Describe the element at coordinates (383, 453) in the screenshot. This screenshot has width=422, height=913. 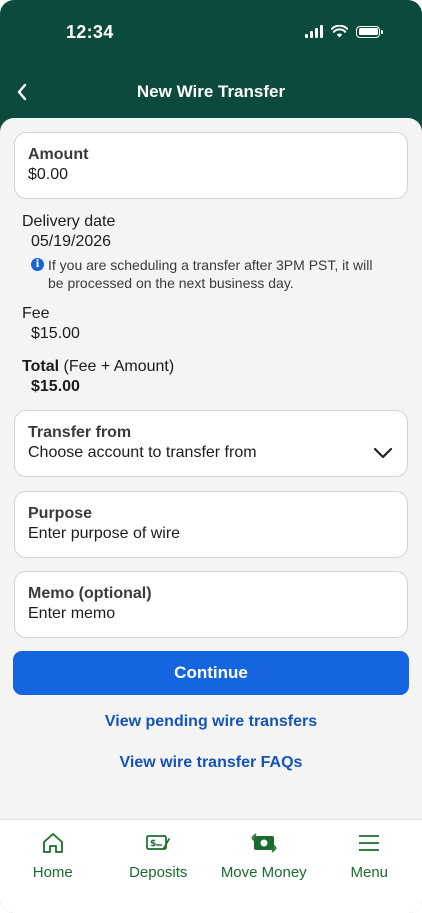
I see `chevron-down-icon` at that location.